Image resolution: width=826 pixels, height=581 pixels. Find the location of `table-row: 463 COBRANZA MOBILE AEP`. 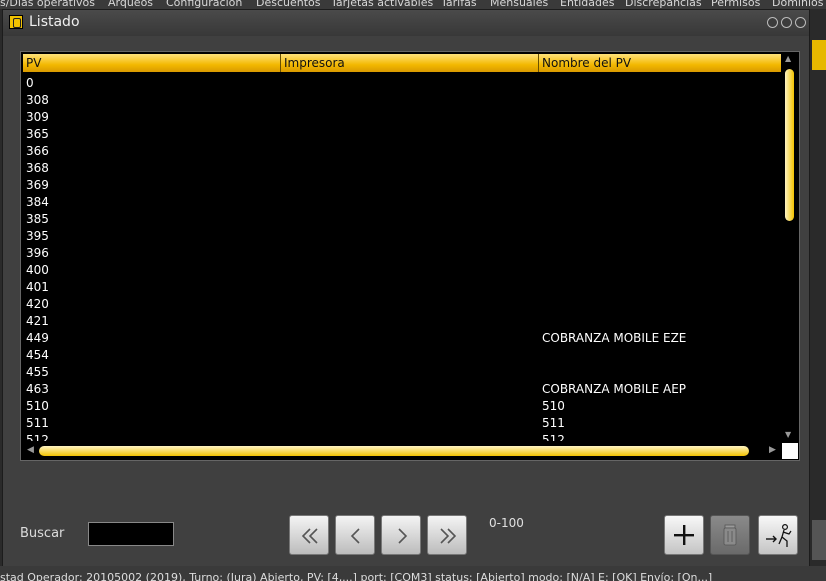

table-row: 463 COBRANZA MOBILE AEP is located at coordinates (402, 388).